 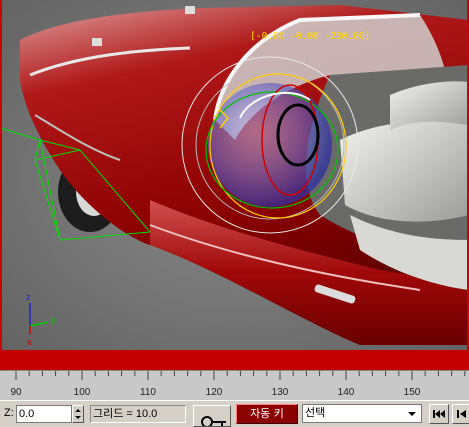 I want to click on auto-key-button: 자동 키, so click(x=267, y=414).